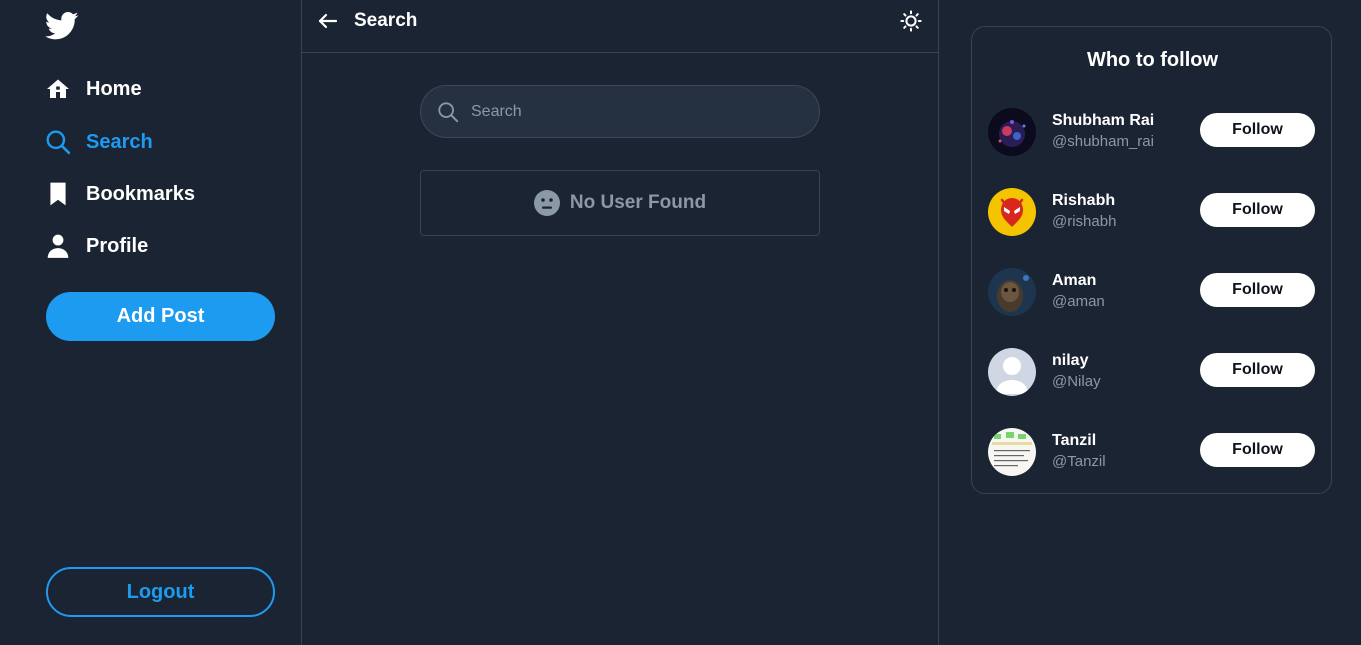  I want to click on user-handle: @shubham_rai, so click(1103, 141).